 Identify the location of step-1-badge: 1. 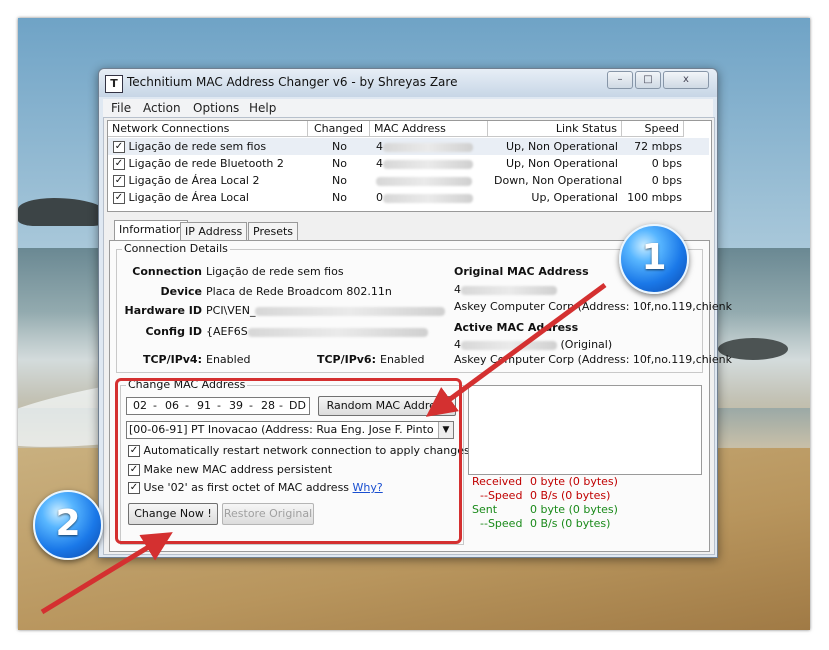
(654, 259).